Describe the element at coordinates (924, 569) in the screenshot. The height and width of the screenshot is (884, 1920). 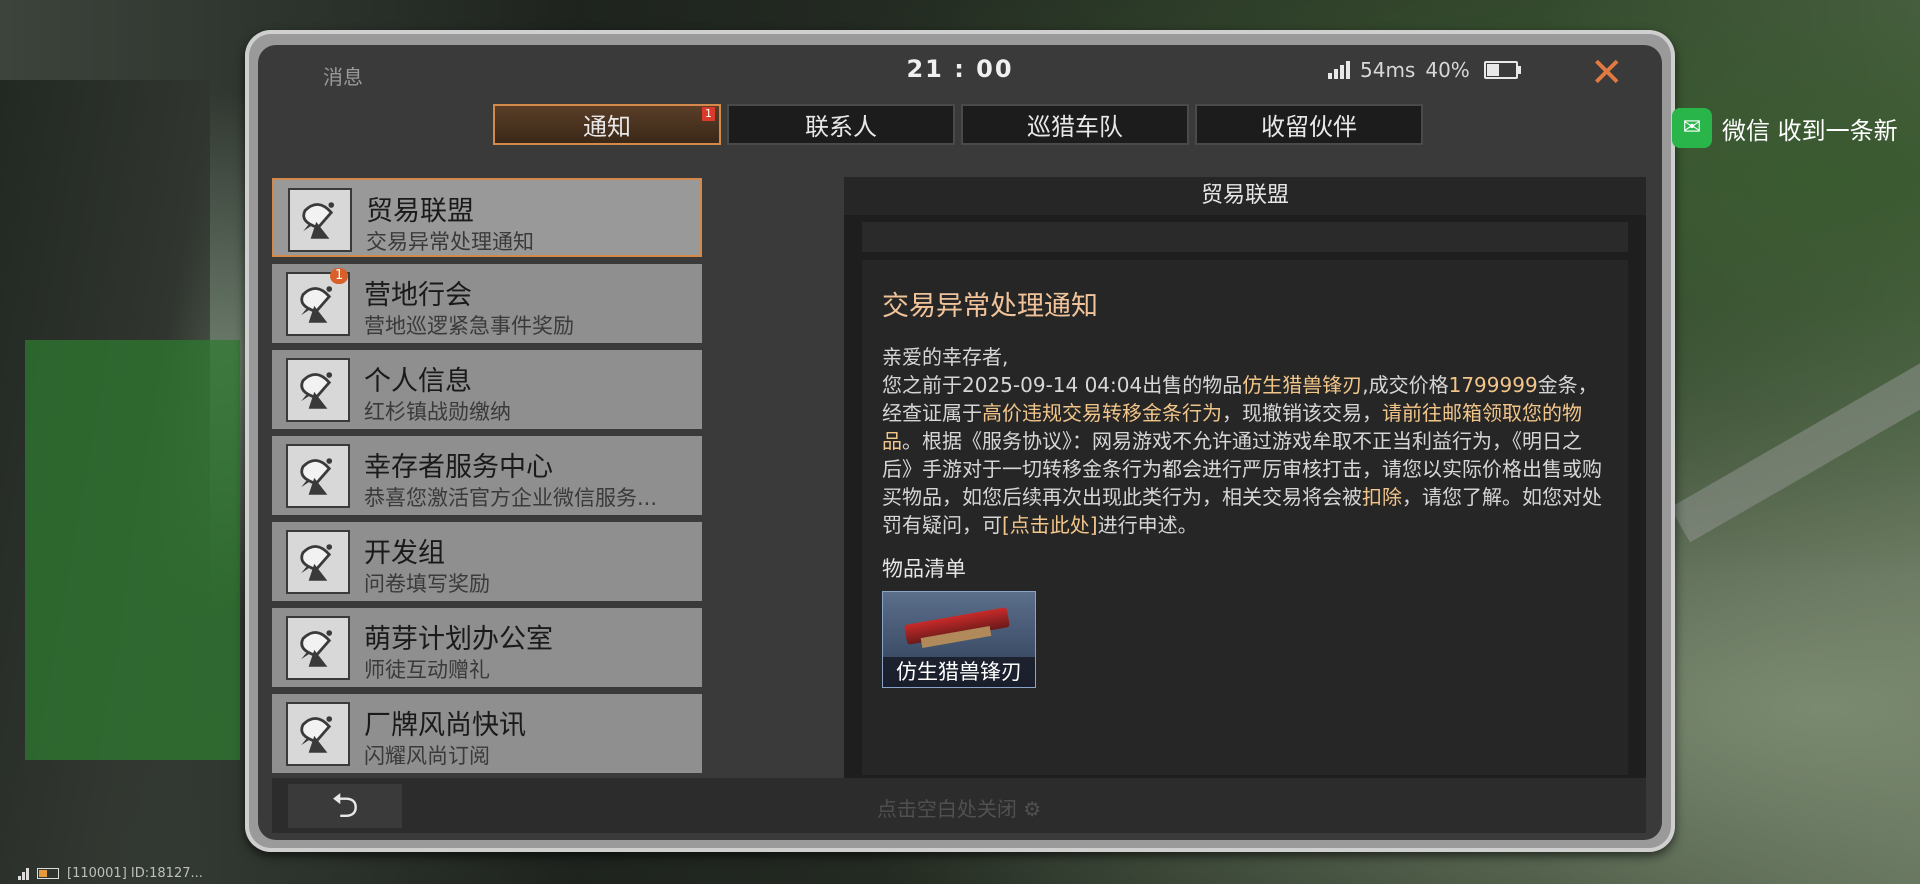
I see `items-label: 物品清单` at that location.